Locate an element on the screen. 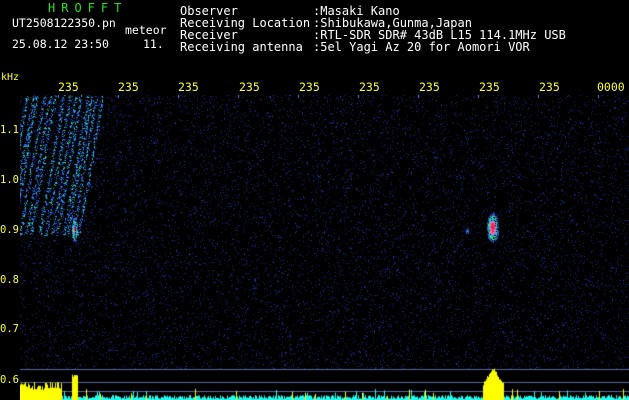 The height and width of the screenshot is (400, 629). freq-unit-label: kHz is located at coordinates (10, 77).